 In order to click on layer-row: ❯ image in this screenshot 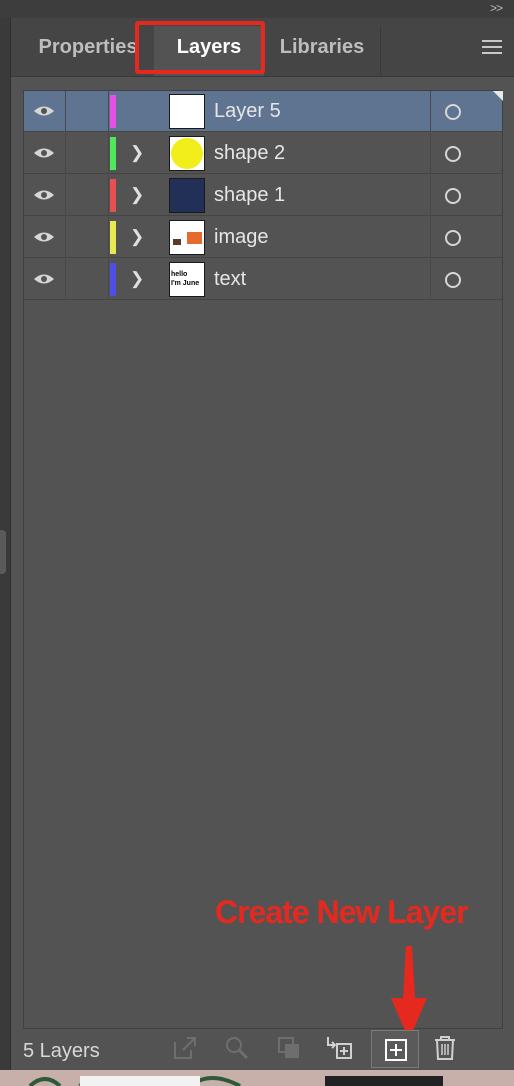, I will do `click(263, 237)`.